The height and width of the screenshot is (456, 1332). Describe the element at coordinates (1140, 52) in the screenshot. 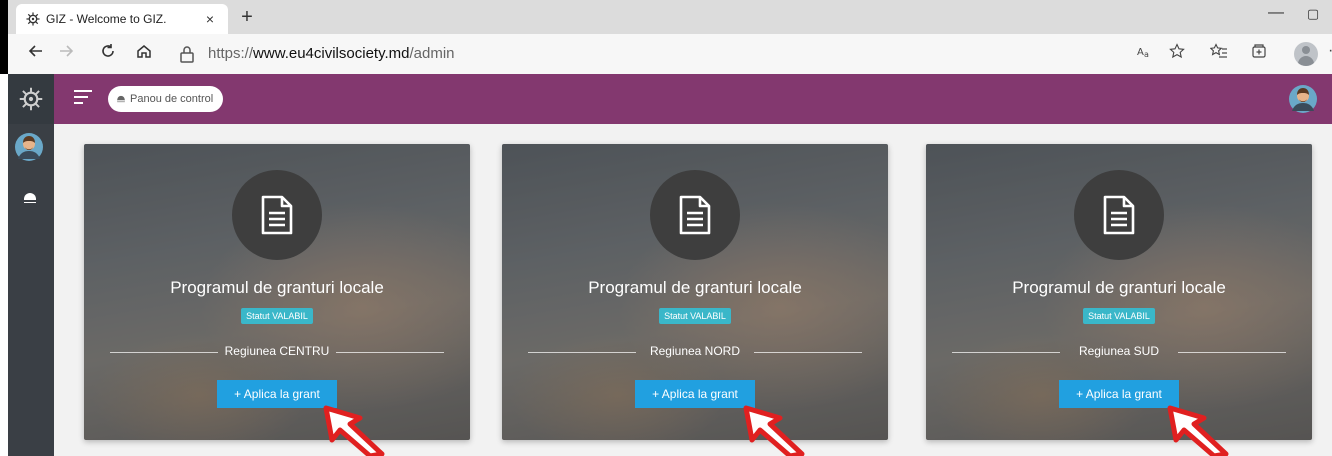

I see `svg-text: A` at that location.